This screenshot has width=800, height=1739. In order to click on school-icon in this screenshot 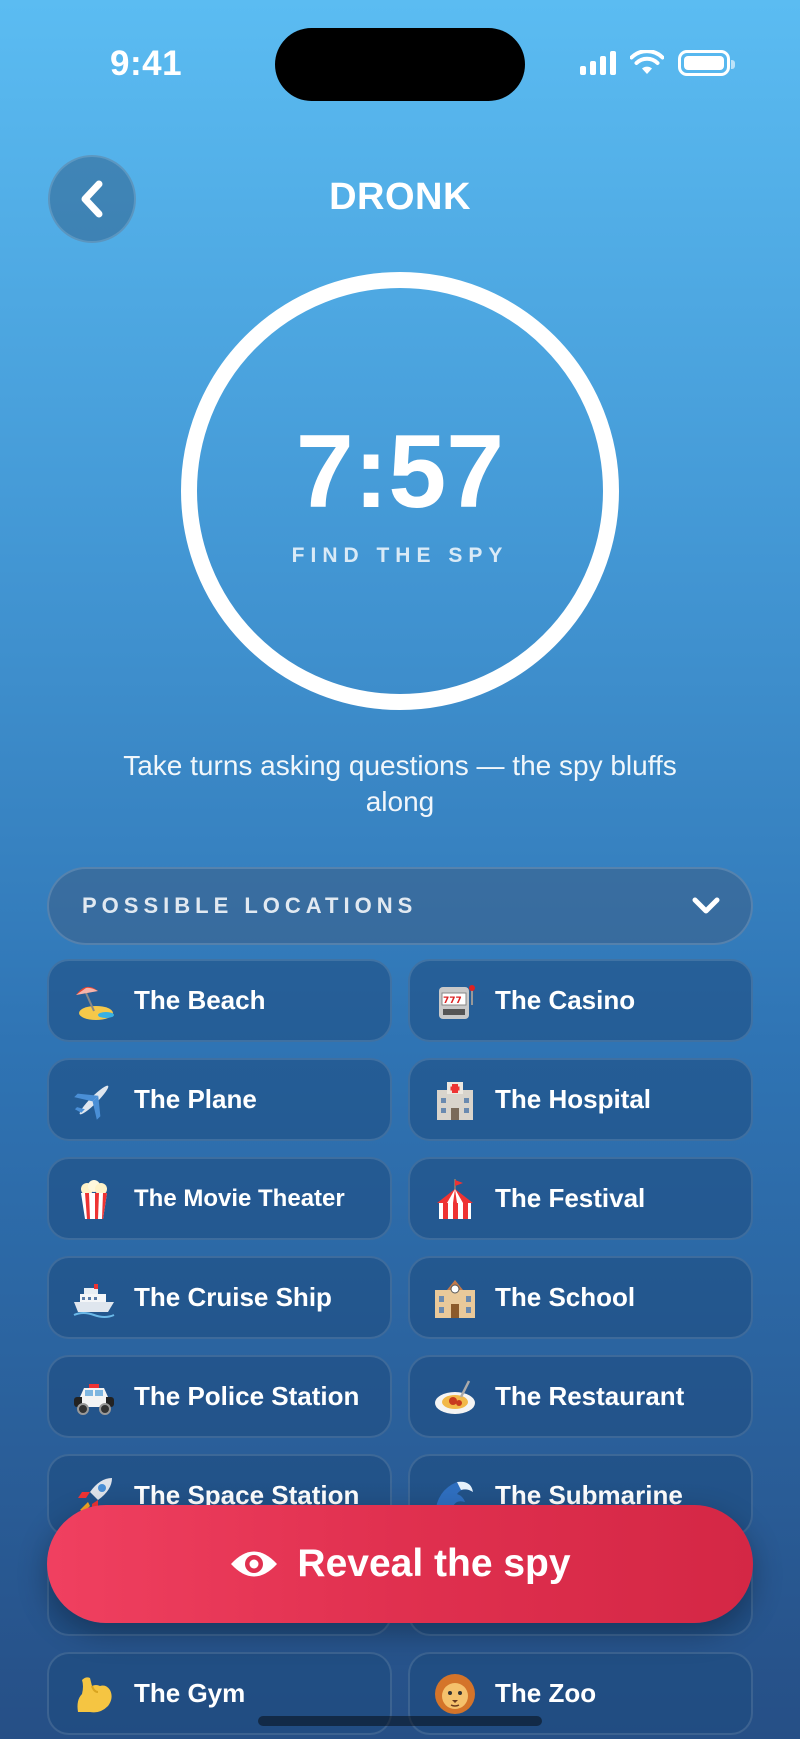, I will do `click(455, 1298)`.